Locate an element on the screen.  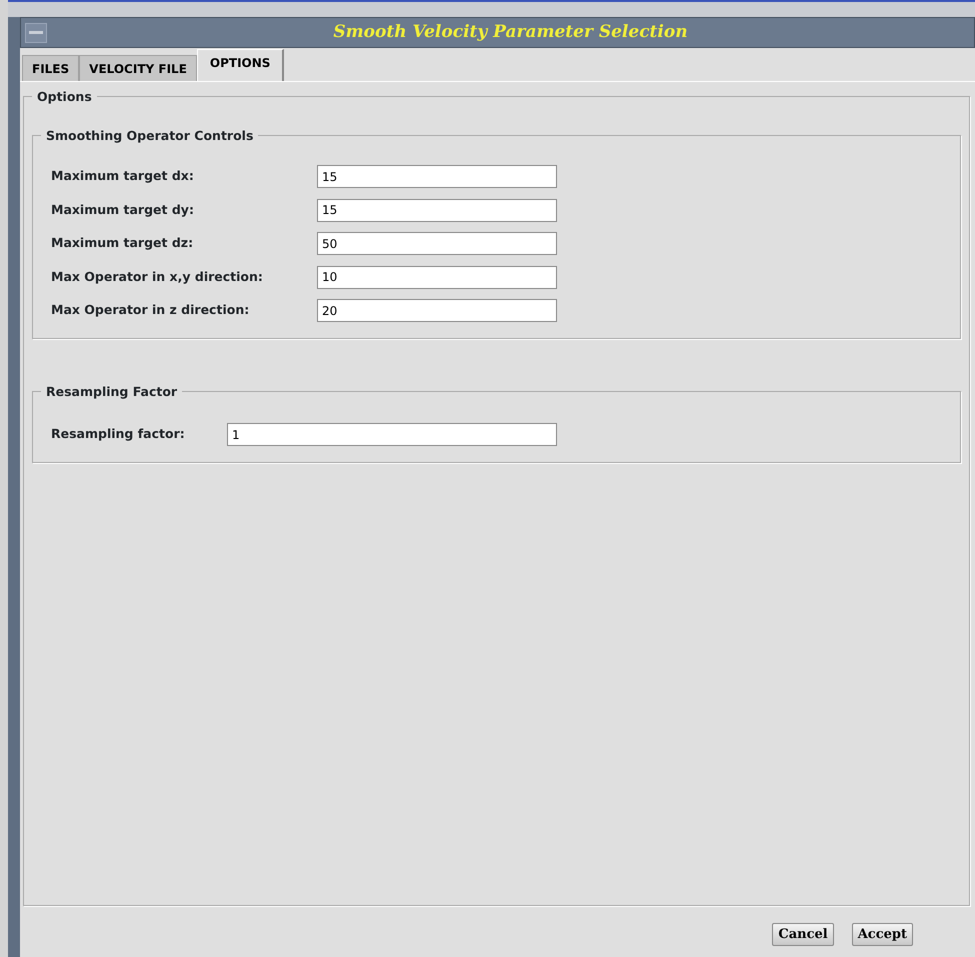
tab: OPTIONS is located at coordinates (240, 65).